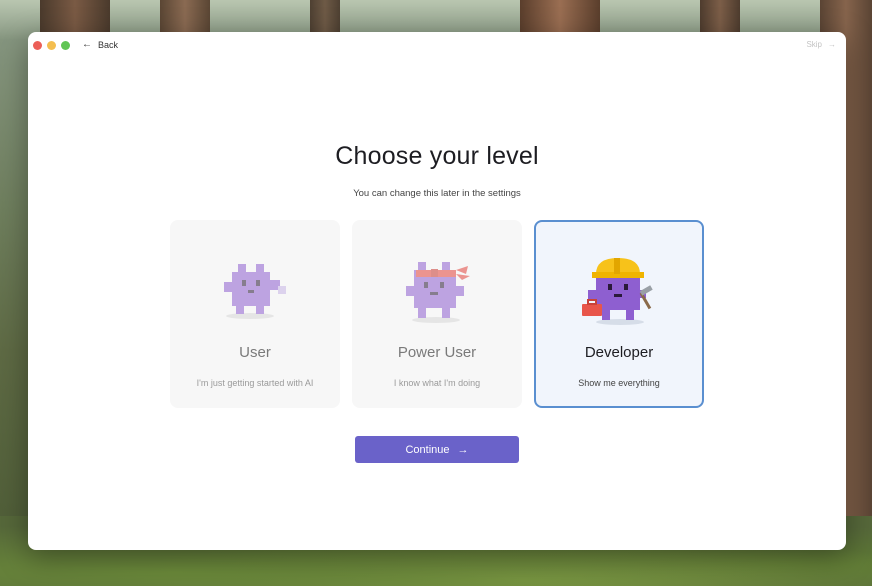 Image resolution: width=872 pixels, height=586 pixels. Describe the element at coordinates (87, 44) in the screenshot. I see `arrow-left-icon: ←` at that location.